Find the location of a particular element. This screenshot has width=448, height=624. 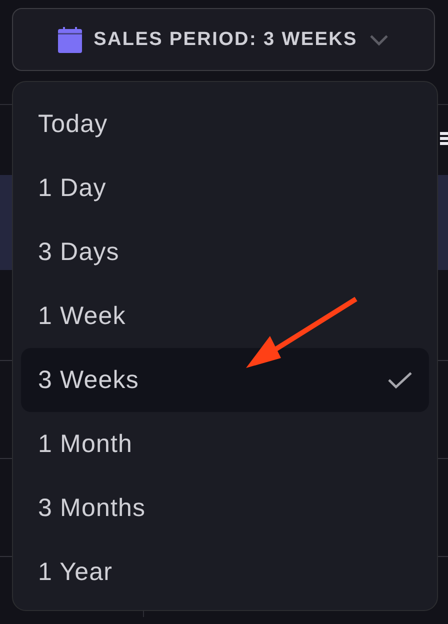

menu-item: 3 Days is located at coordinates (225, 252).